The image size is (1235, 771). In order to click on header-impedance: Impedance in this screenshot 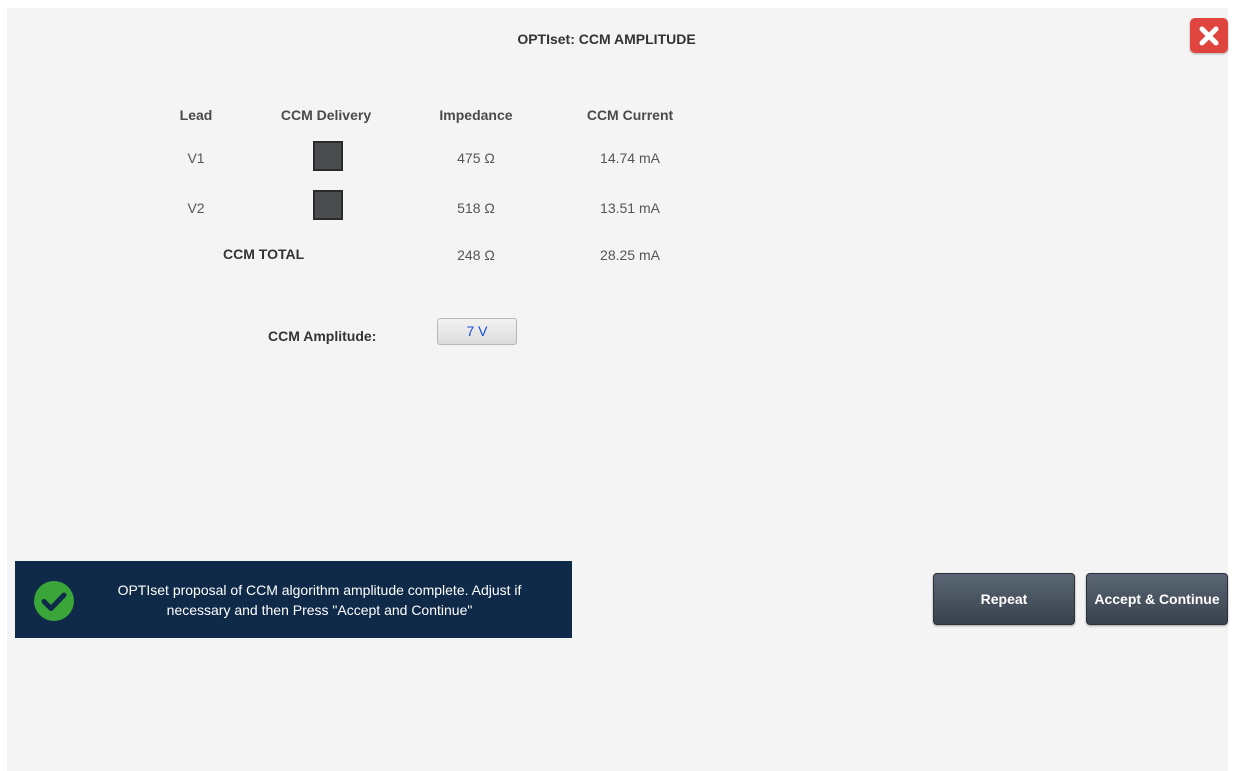, I will do `click(476, 115)`.